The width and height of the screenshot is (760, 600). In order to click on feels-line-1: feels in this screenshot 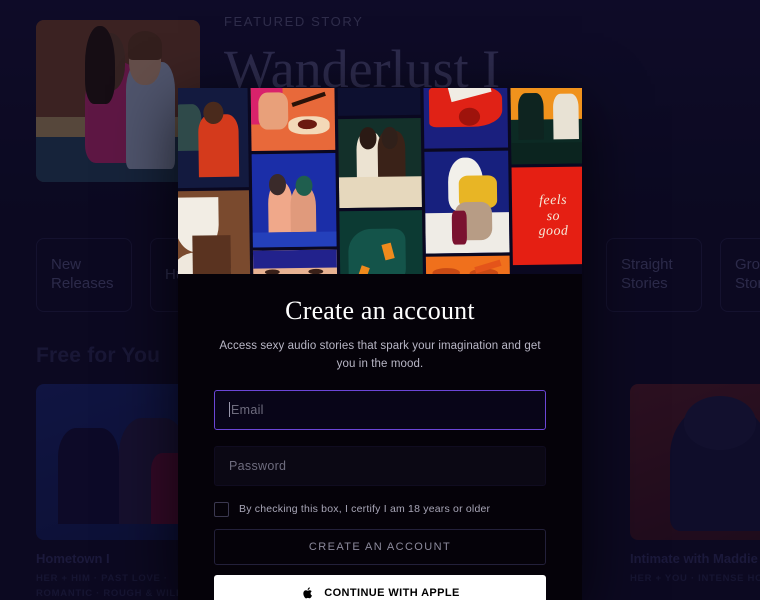, I will do `click(553, 199)`.